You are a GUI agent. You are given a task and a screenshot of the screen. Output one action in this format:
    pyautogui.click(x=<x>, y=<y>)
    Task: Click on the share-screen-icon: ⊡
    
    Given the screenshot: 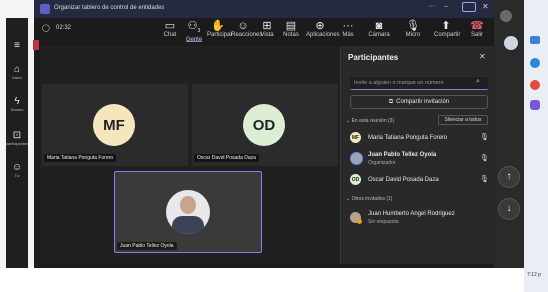 What is the action you would take?
    pyautogui.click(x=17, y=135)
    